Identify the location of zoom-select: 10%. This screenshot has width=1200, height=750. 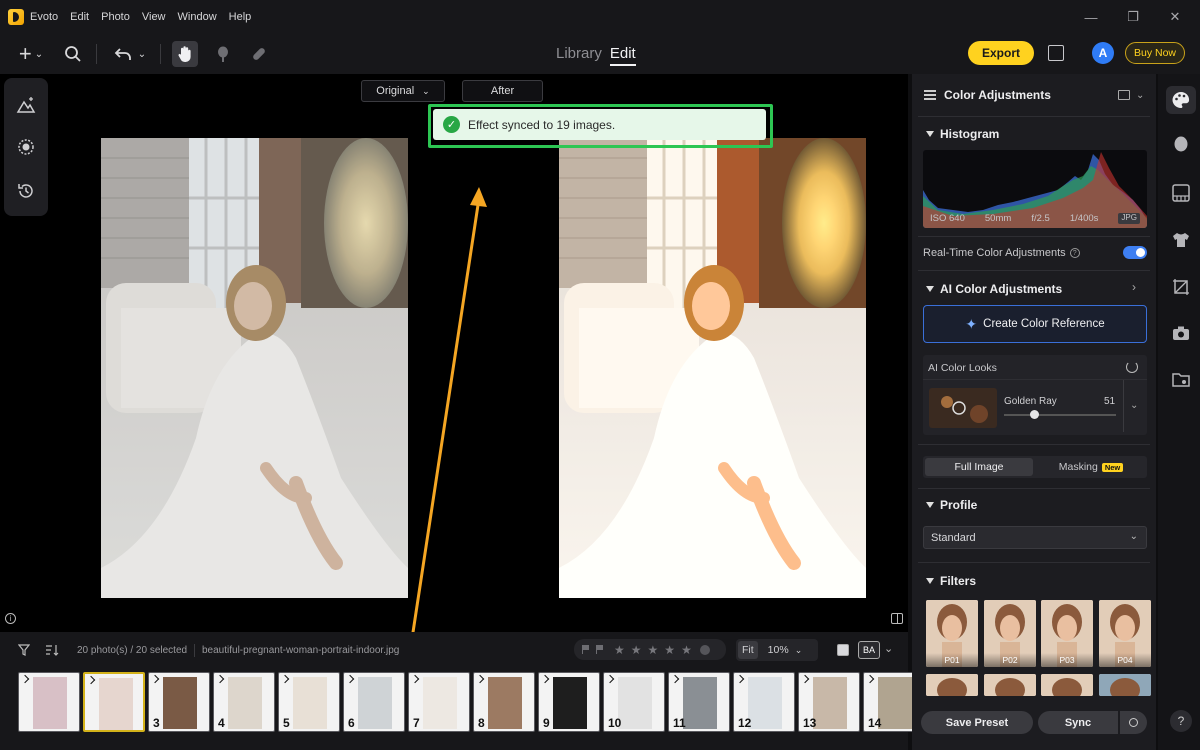
(778, 650).